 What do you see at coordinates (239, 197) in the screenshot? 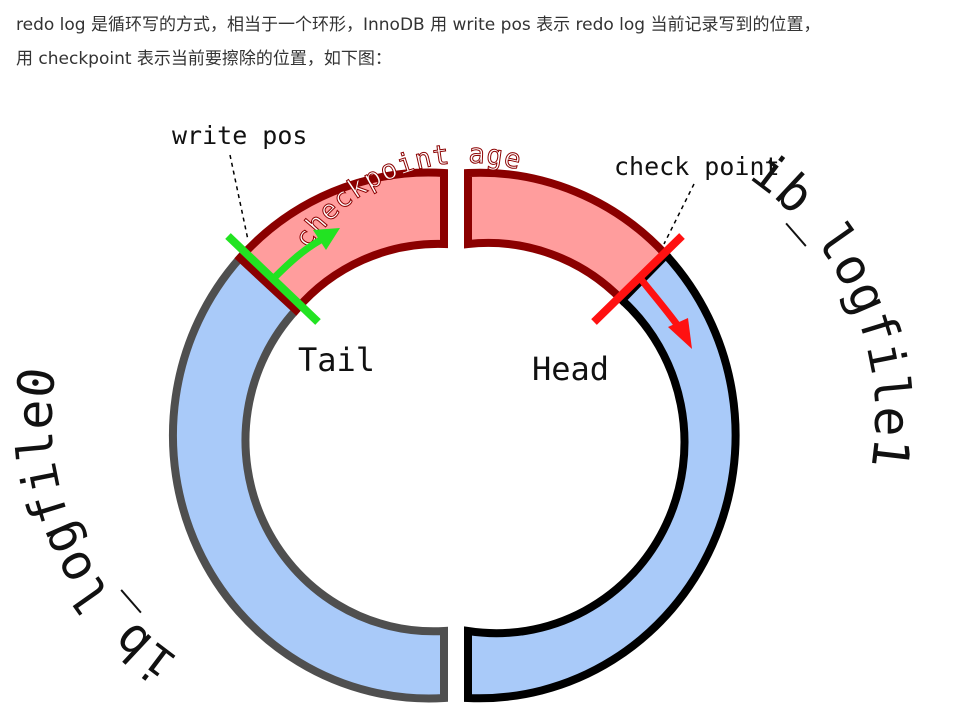
I see `write-pos-leader` at bounding box center [239, 197].